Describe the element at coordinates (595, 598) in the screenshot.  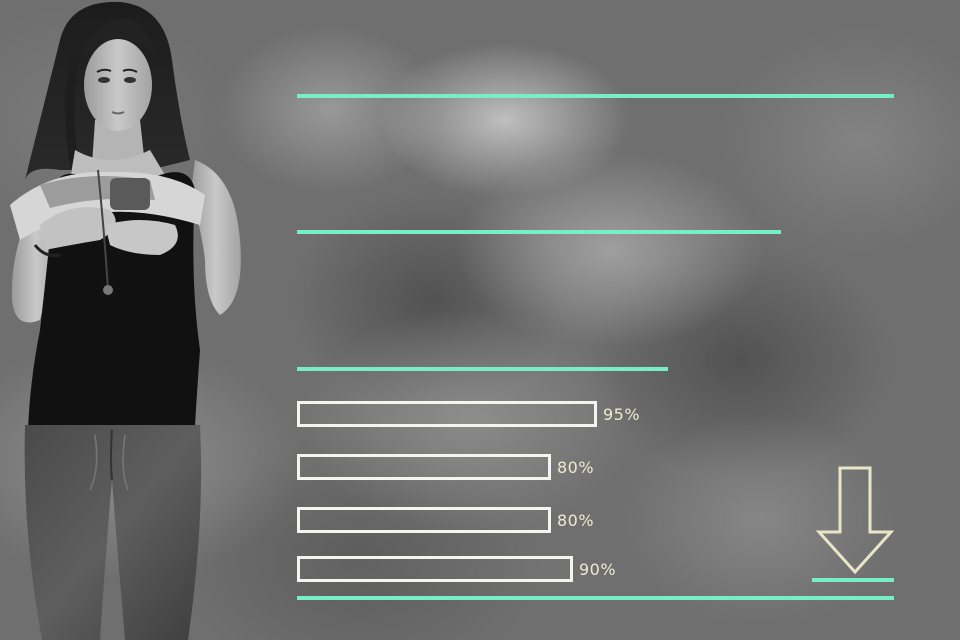
I see `footer-line` at that location.